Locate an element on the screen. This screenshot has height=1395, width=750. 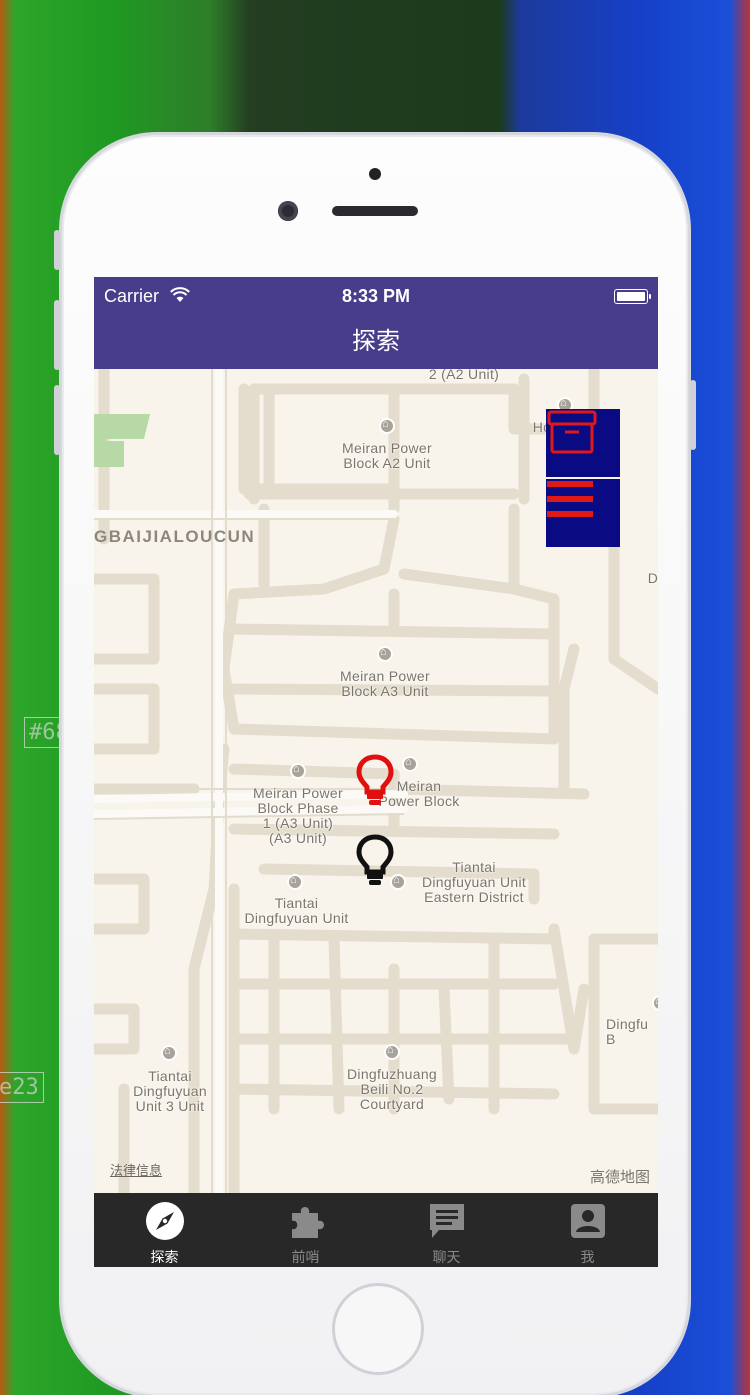
earpiece-speaker is located at coordinates (375, 211).